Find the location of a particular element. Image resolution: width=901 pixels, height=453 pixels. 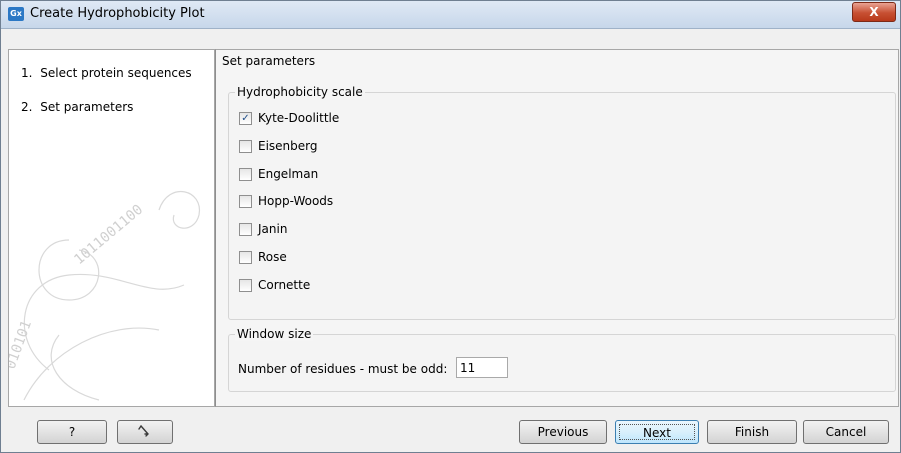

option-label: Engelman is located at coordinates (288, 174).